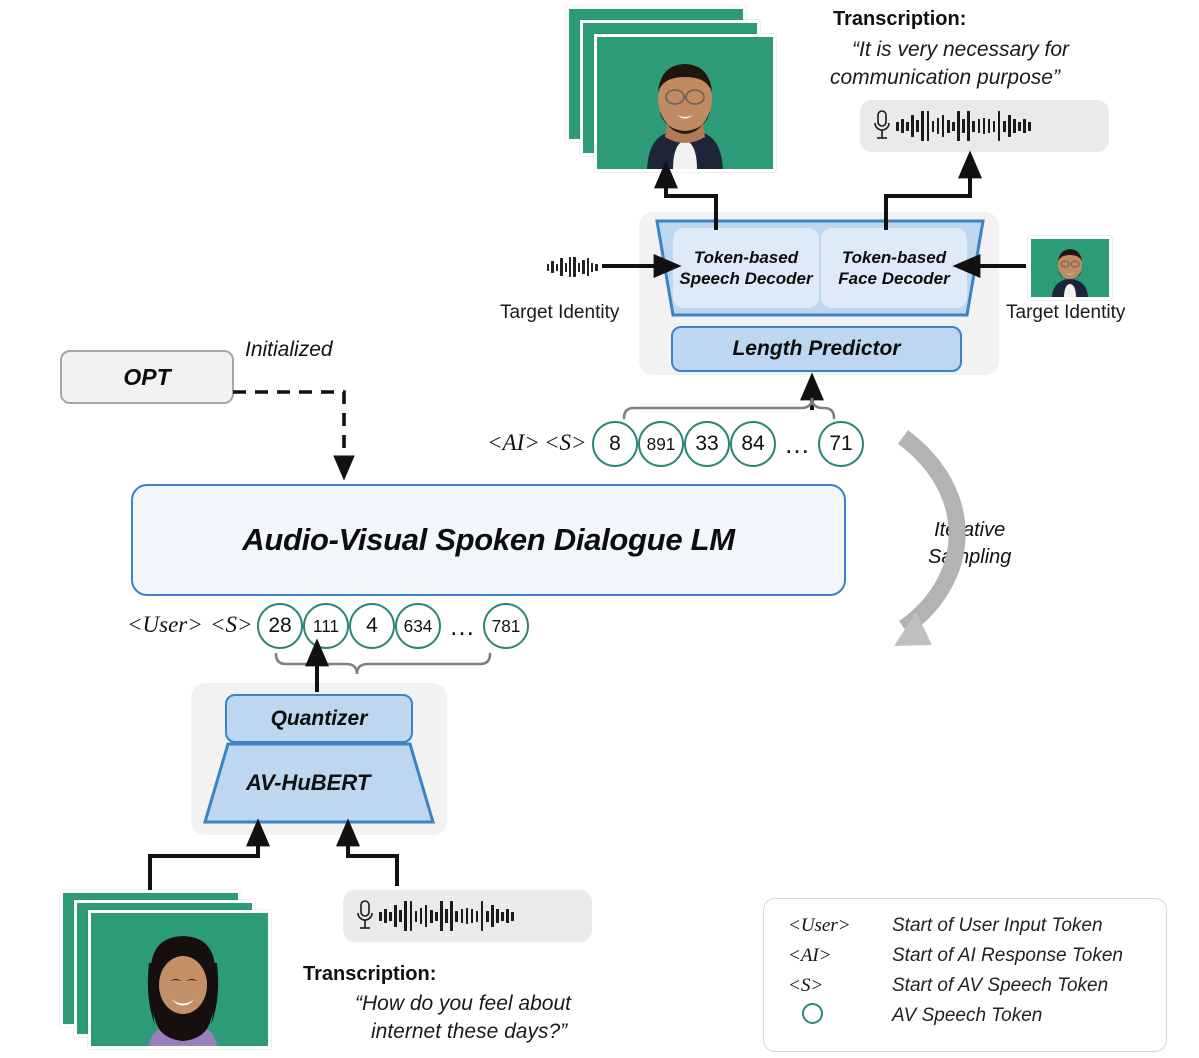 The image size is (1199, 1058). Describe the element at coordinates (615, 444) in the screenshot. I see `av-speech-token: 8` at that location.